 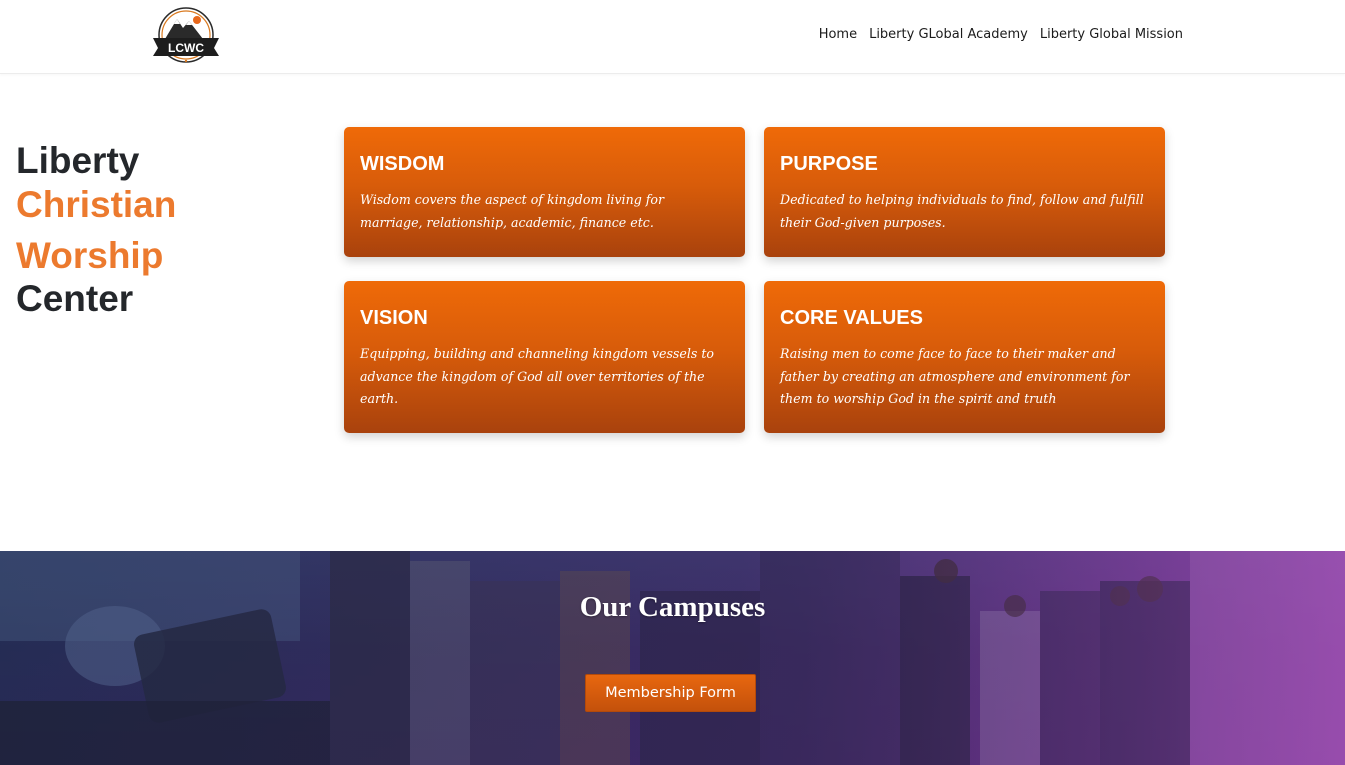 What do you see at coordinates (402, 164) in the screenshot?
I see `card-title: WISDOM` at bounding box center [402, 164].